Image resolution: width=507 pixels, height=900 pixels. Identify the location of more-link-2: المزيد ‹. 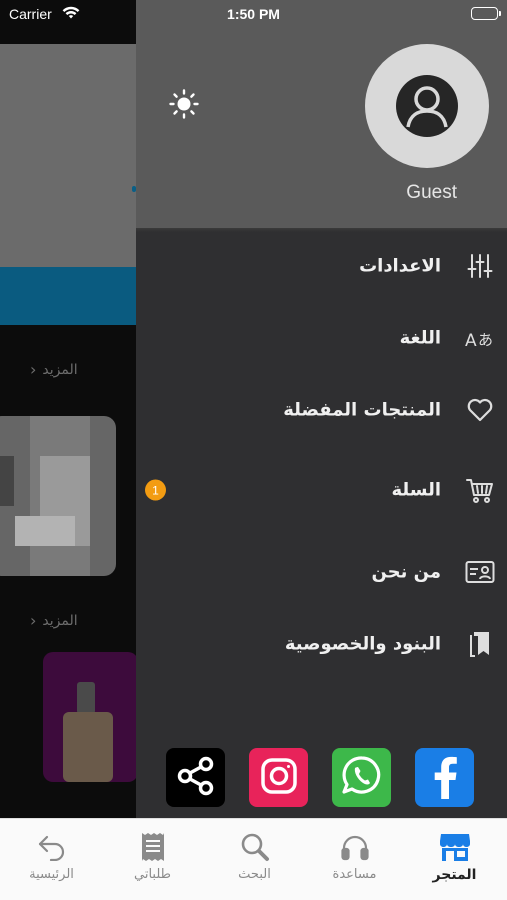
(54, 620).